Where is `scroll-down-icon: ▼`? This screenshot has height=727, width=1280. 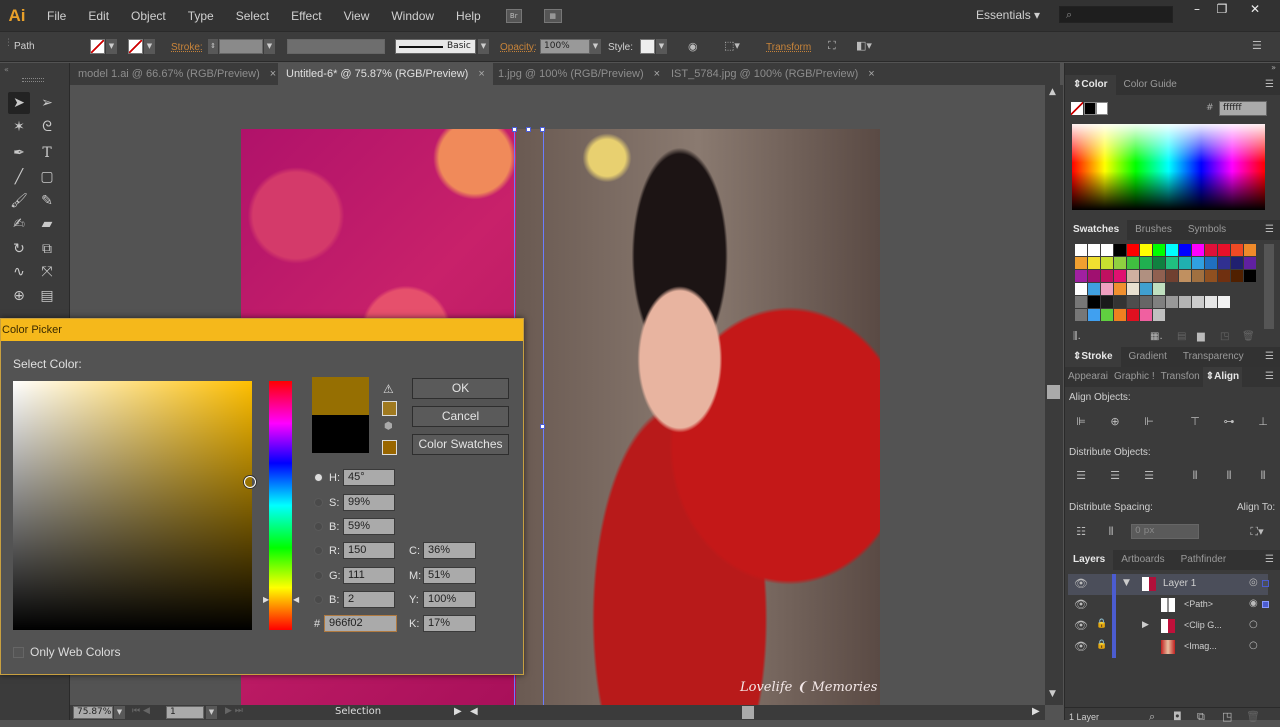
scroll-down-icon: ▼ is located at coordinates (1052, 694).